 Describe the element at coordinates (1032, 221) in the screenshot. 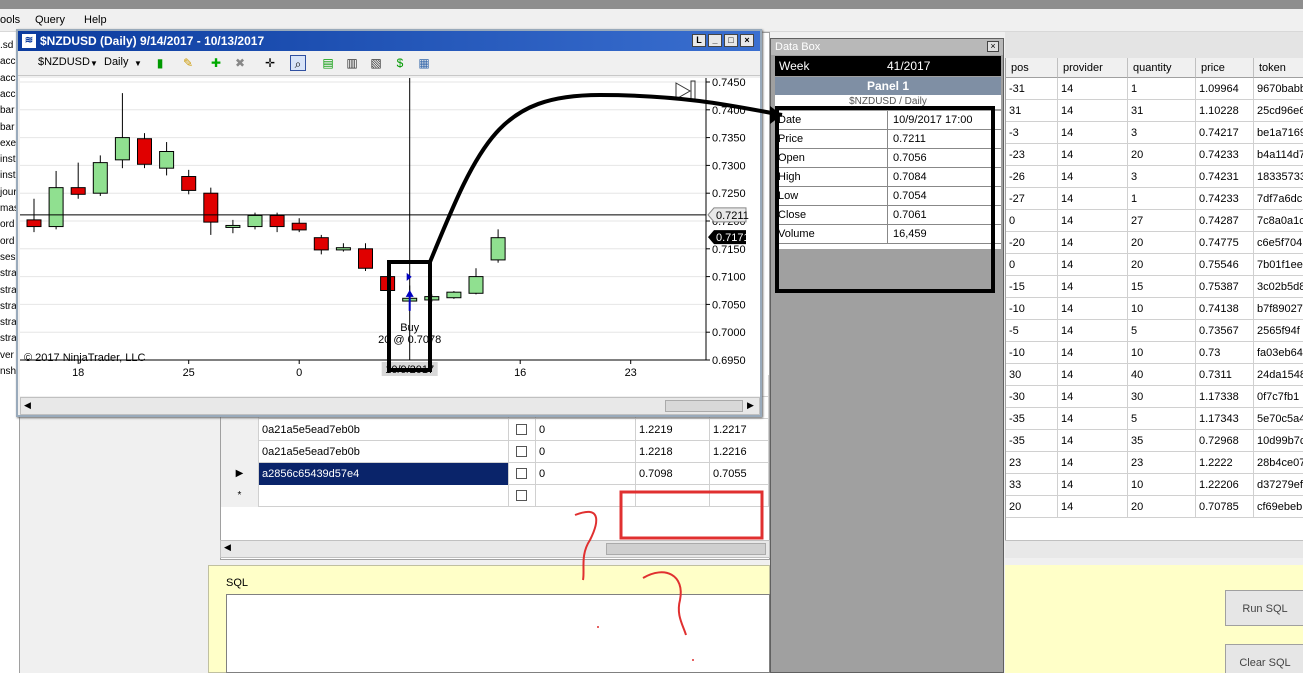

I see `cell: 0` at that location.